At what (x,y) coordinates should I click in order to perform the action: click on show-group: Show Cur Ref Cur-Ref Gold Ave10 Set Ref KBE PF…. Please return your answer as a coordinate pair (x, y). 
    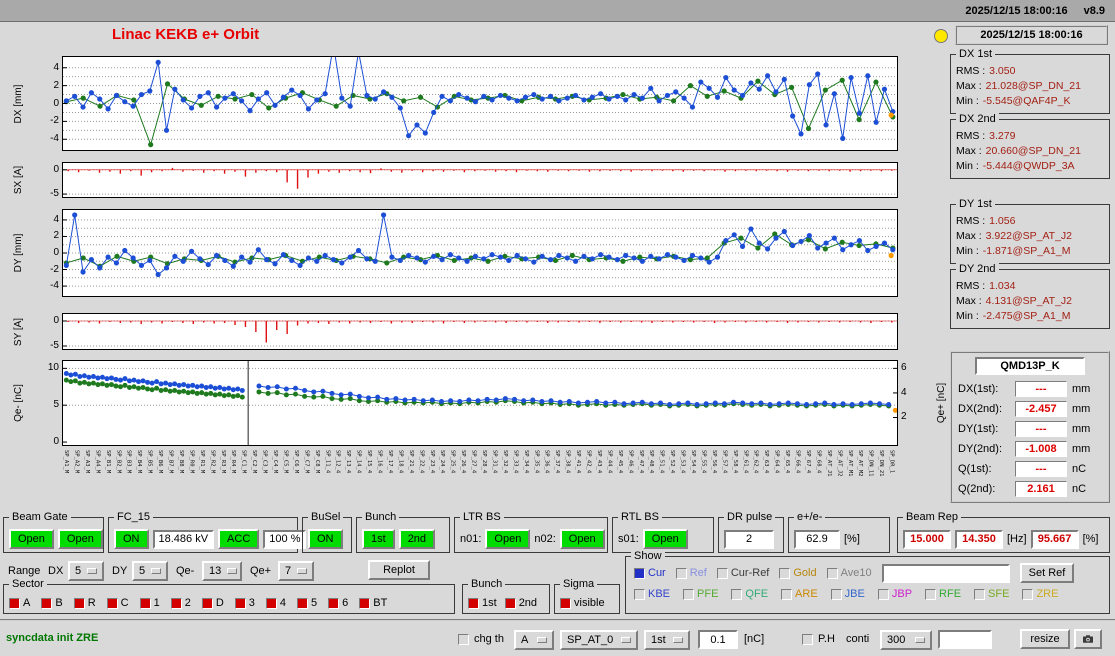
    Looking at the image, I should click on (867, 582).